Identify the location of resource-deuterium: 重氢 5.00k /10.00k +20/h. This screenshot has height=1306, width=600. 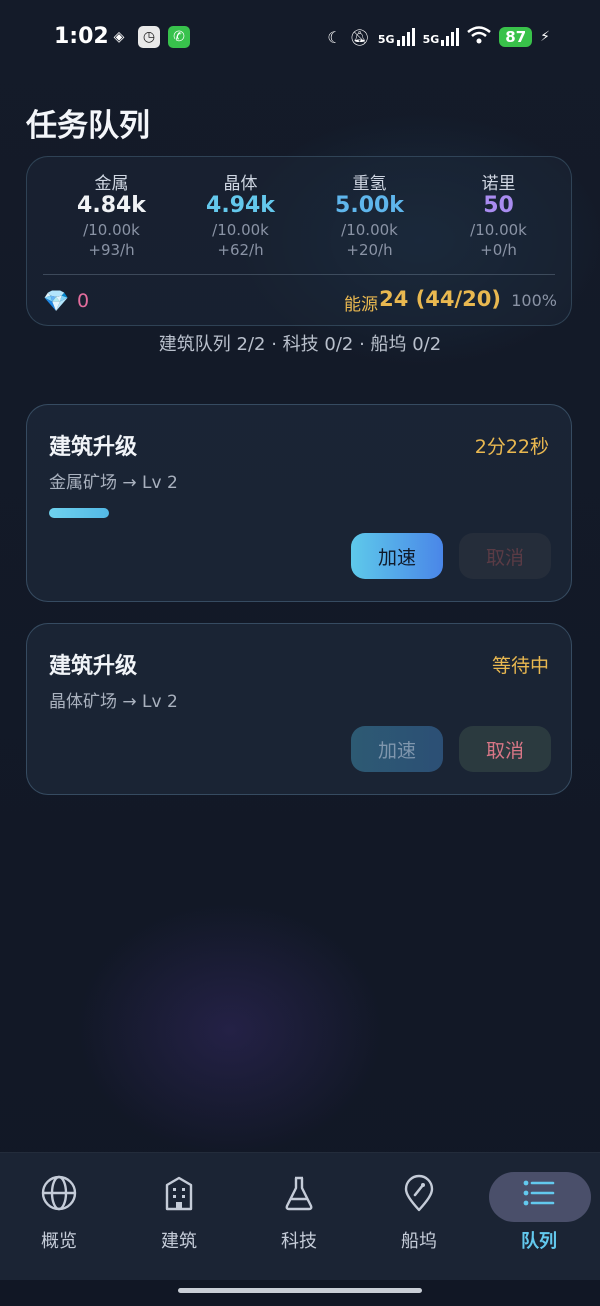
(369, 215).